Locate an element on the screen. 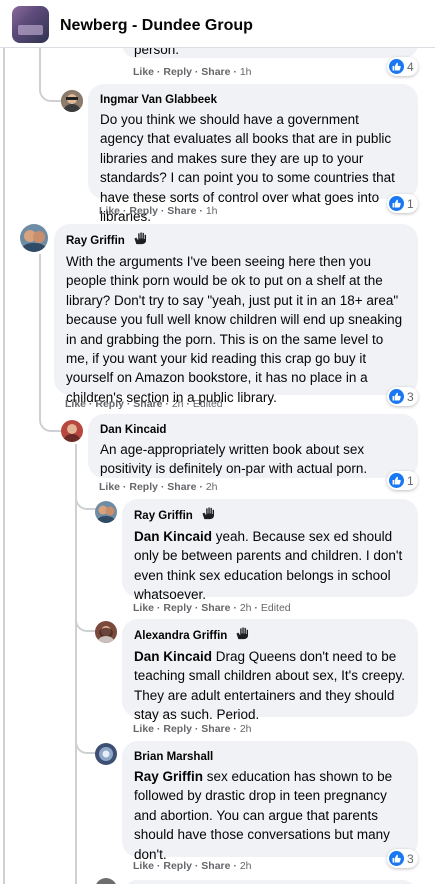 The image size is (435, 884). group-avatar is located at coordinates (30, 24).